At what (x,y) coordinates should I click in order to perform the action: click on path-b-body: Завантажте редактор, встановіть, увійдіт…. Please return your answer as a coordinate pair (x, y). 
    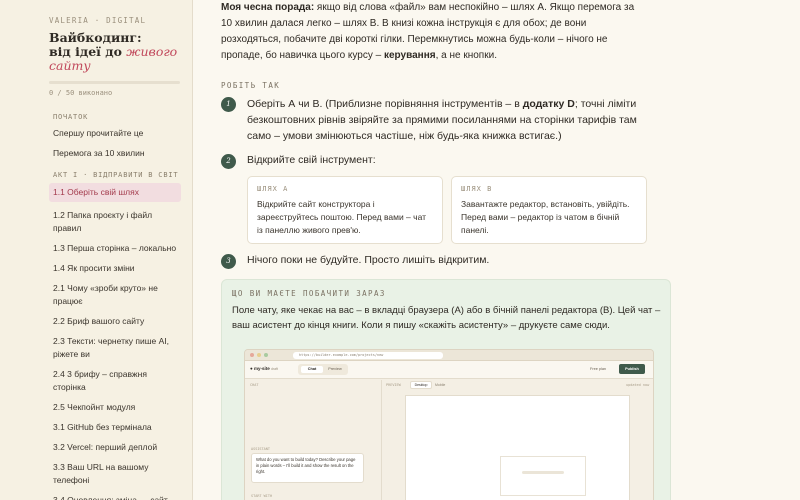
    Looking at the image, I should click on (549, 217).